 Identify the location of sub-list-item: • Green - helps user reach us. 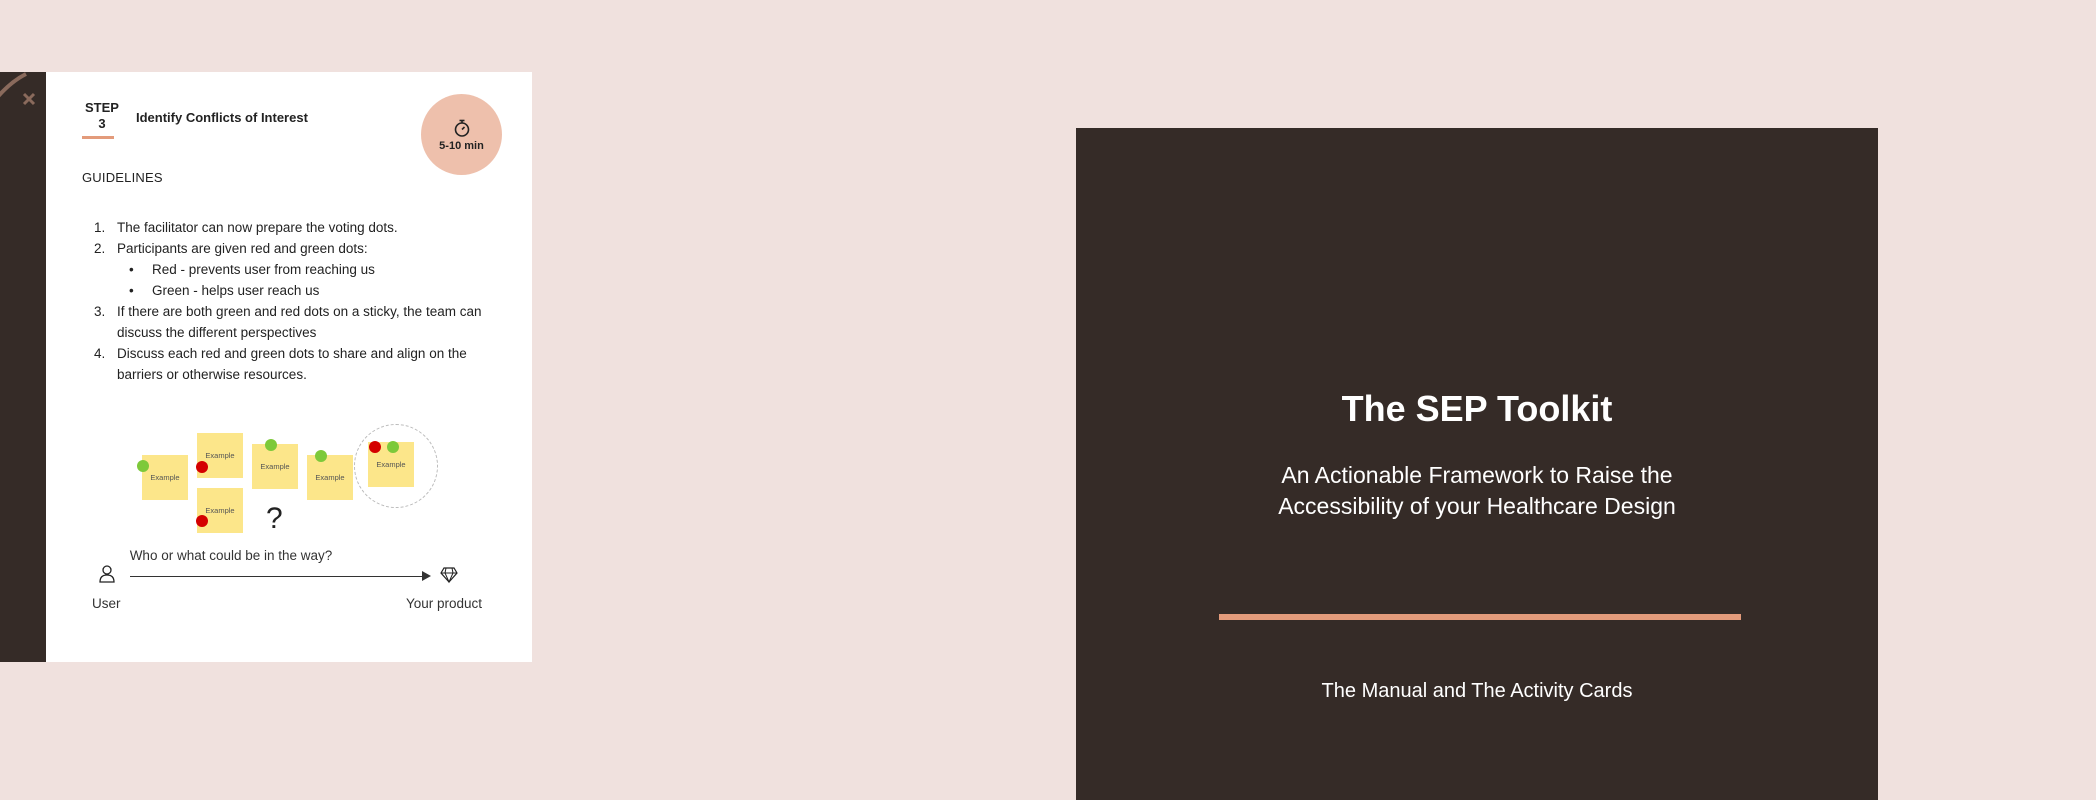
(224, 290).